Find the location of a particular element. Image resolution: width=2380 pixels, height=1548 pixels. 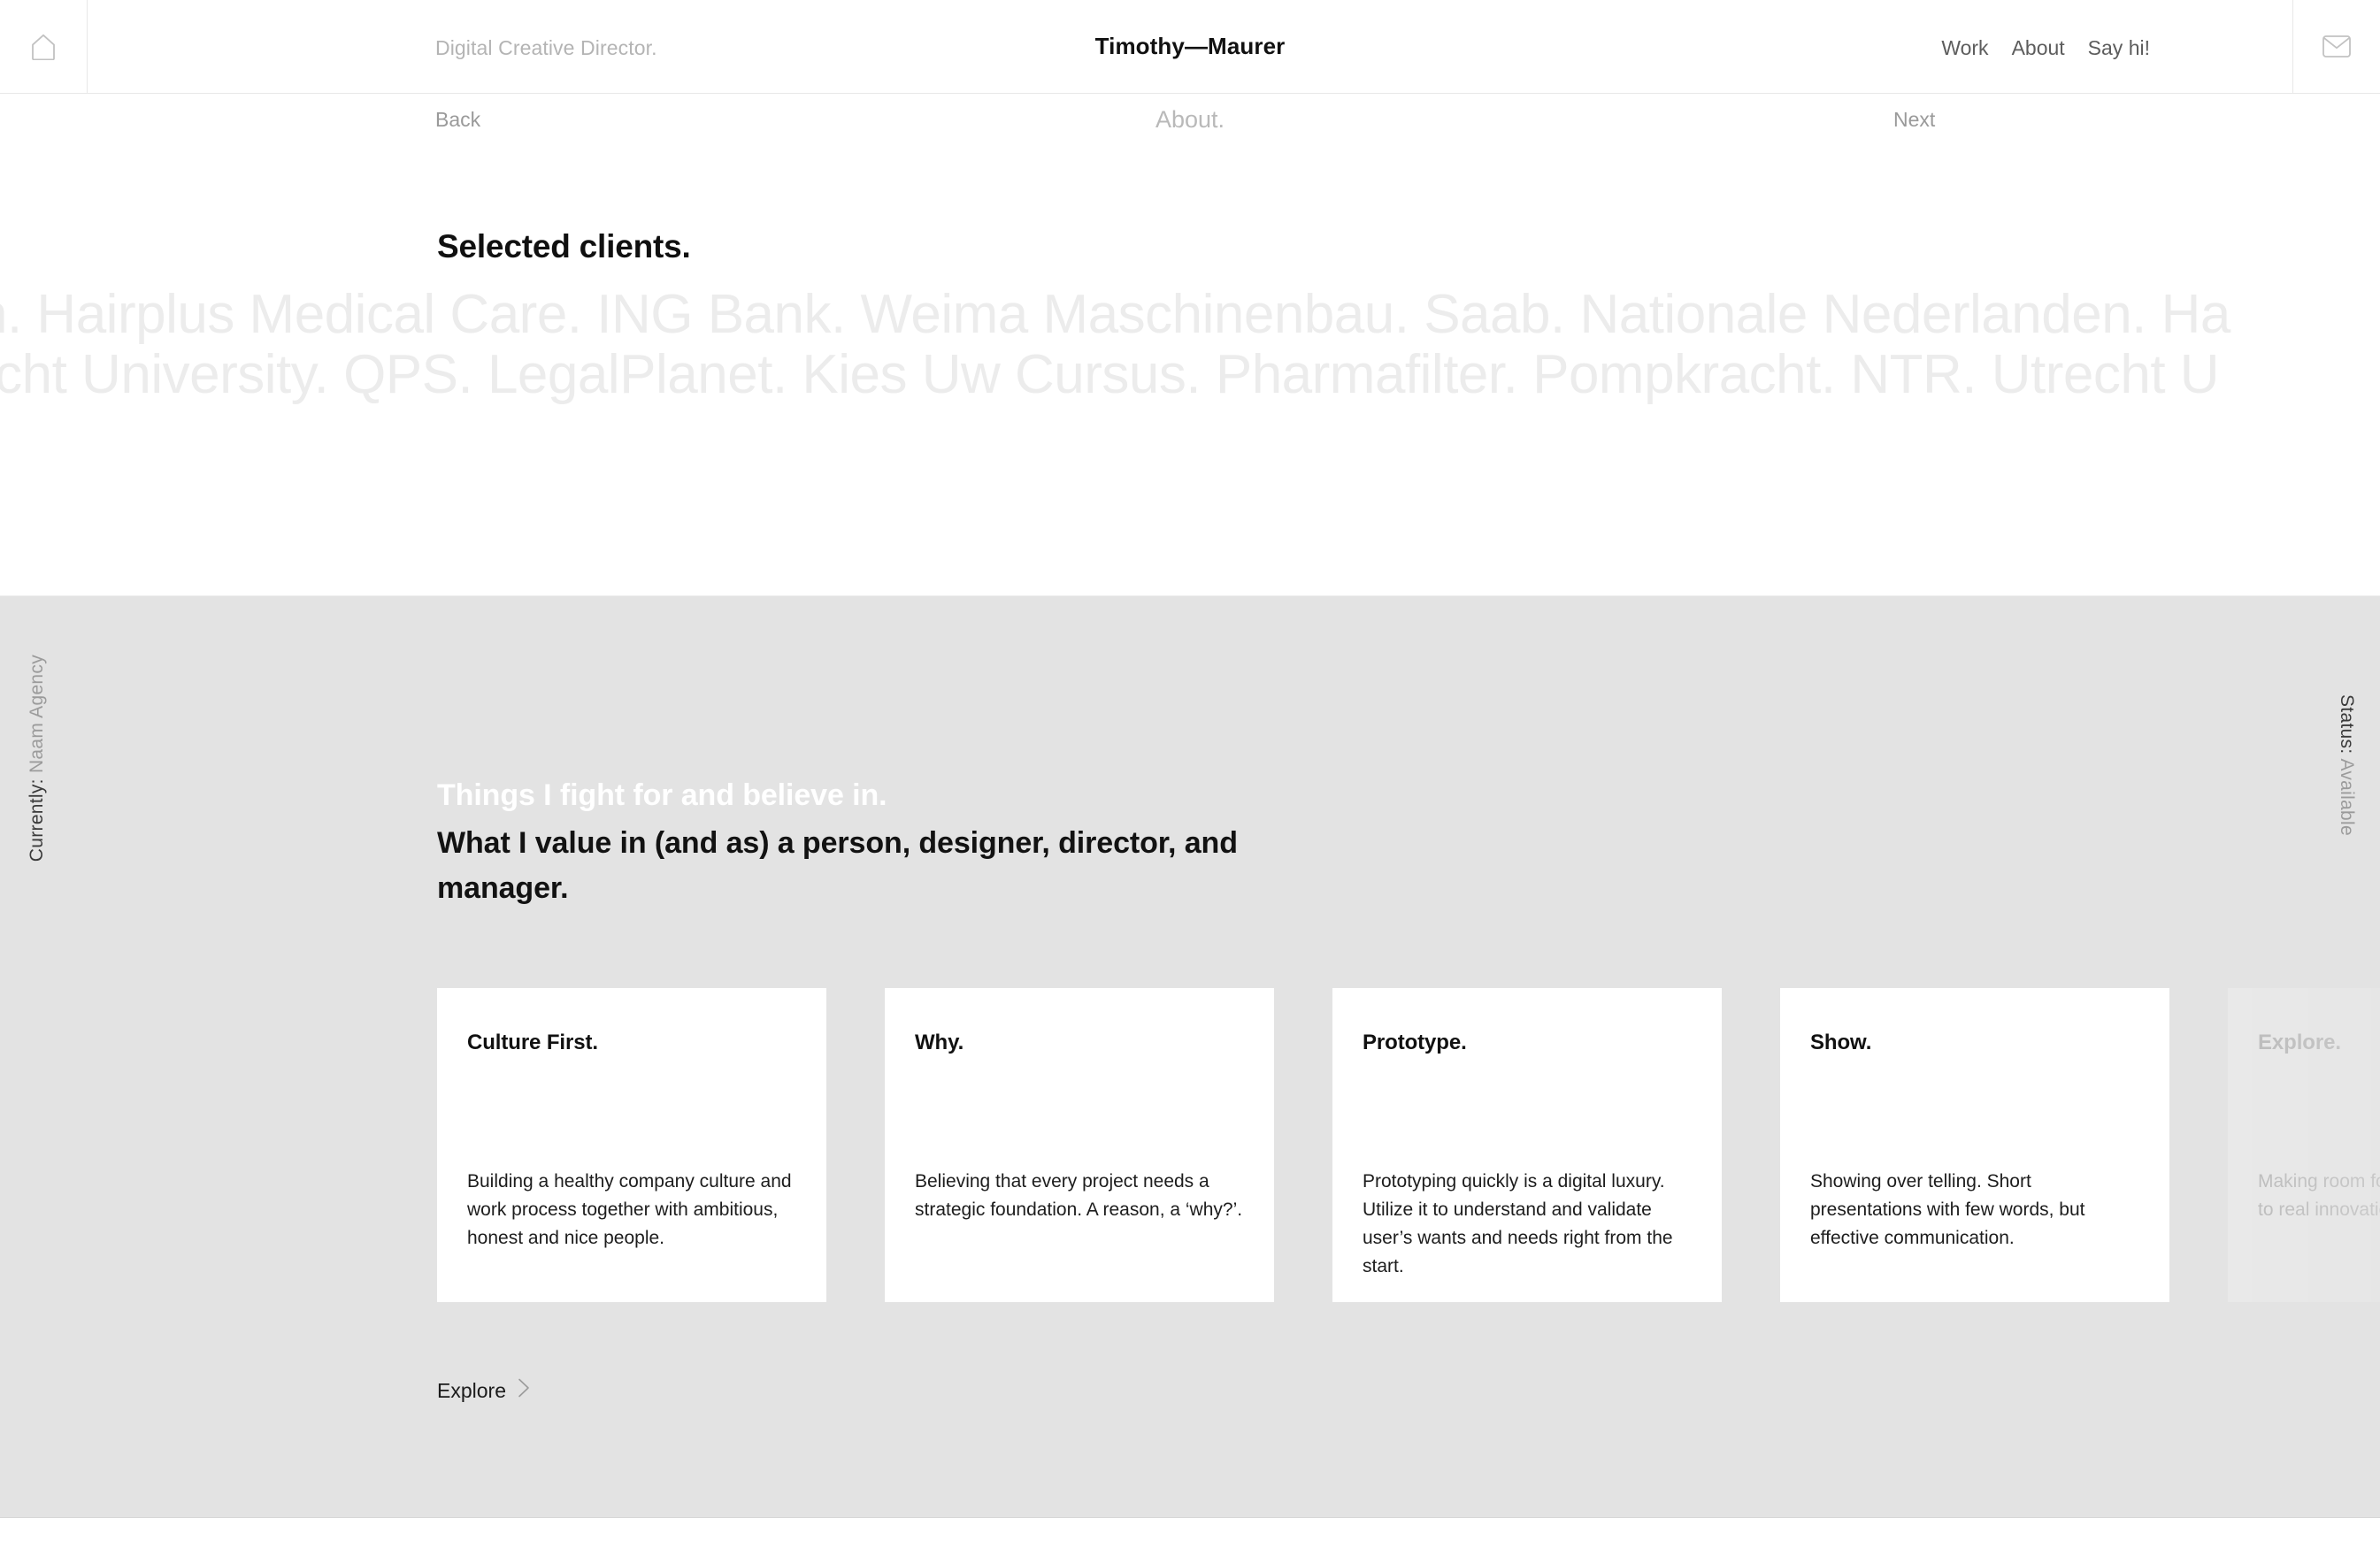

nav-item-about: About is located at coordinates (2038, 48).